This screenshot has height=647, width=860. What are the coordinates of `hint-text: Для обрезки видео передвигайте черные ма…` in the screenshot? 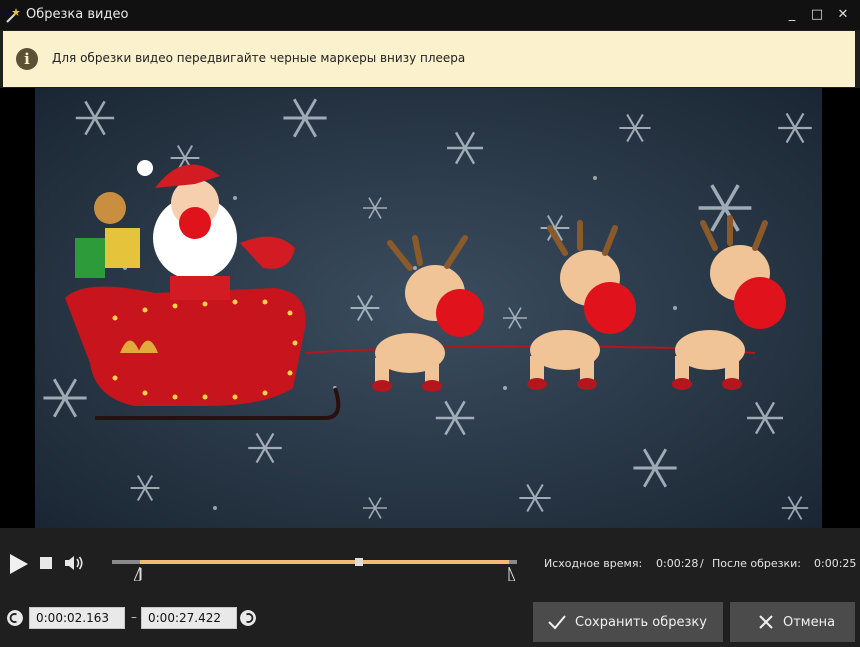 It's located at (259, 58).